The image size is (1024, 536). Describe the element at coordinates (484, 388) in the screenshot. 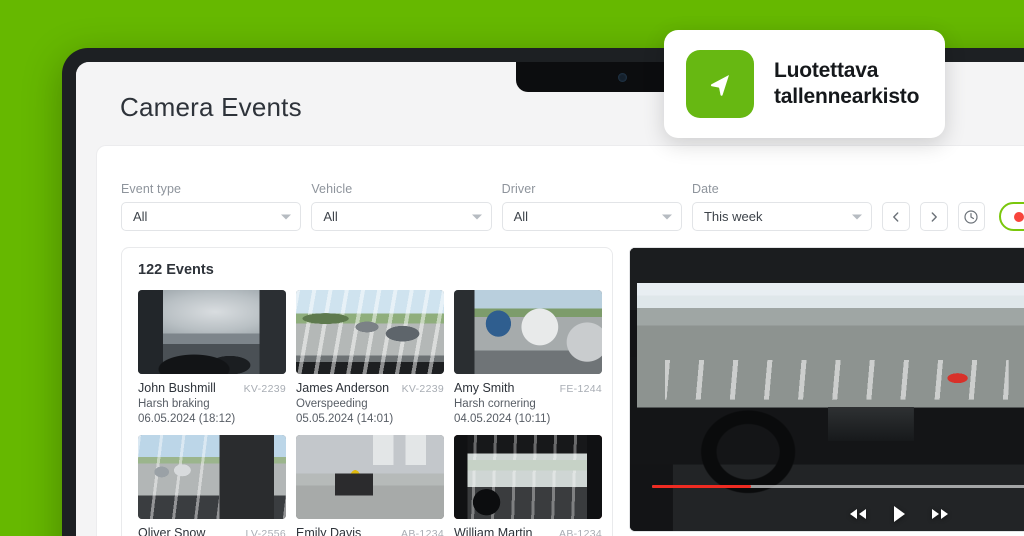

I see `event-driver-name: Amy Smith` at that location.